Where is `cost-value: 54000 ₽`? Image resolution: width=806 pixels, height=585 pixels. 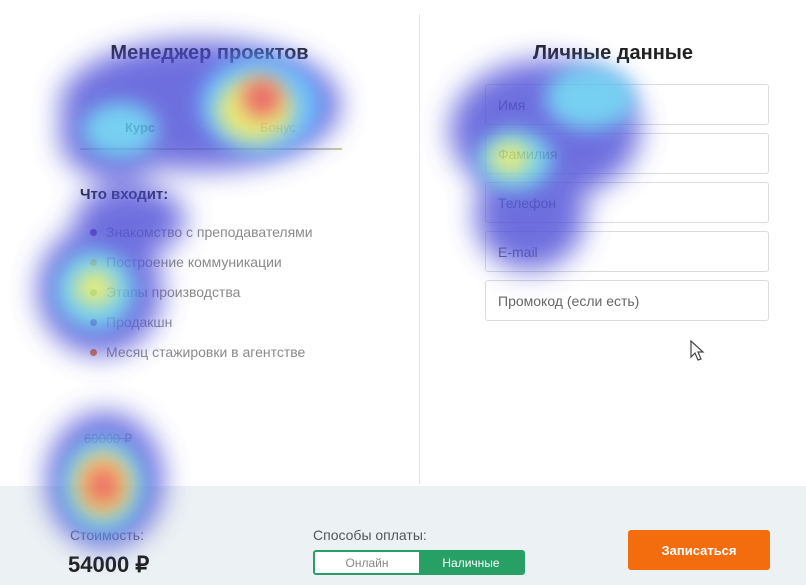
cost-value: 54000 ₽ is located at coordinates (109, 564).